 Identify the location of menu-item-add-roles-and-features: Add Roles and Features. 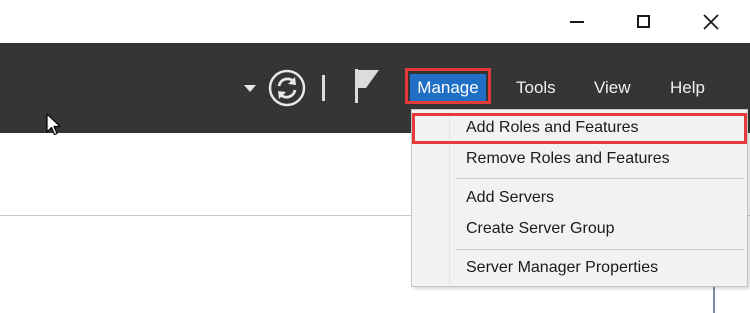
(552, 128).